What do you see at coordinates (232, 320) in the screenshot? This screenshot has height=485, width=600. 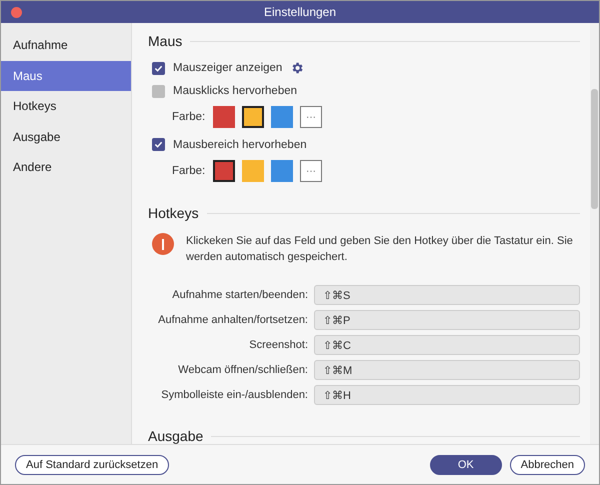 I see `hotkey-label: Aufnahme anhalten/fortsetzen:` at bounding box center [232, 320].